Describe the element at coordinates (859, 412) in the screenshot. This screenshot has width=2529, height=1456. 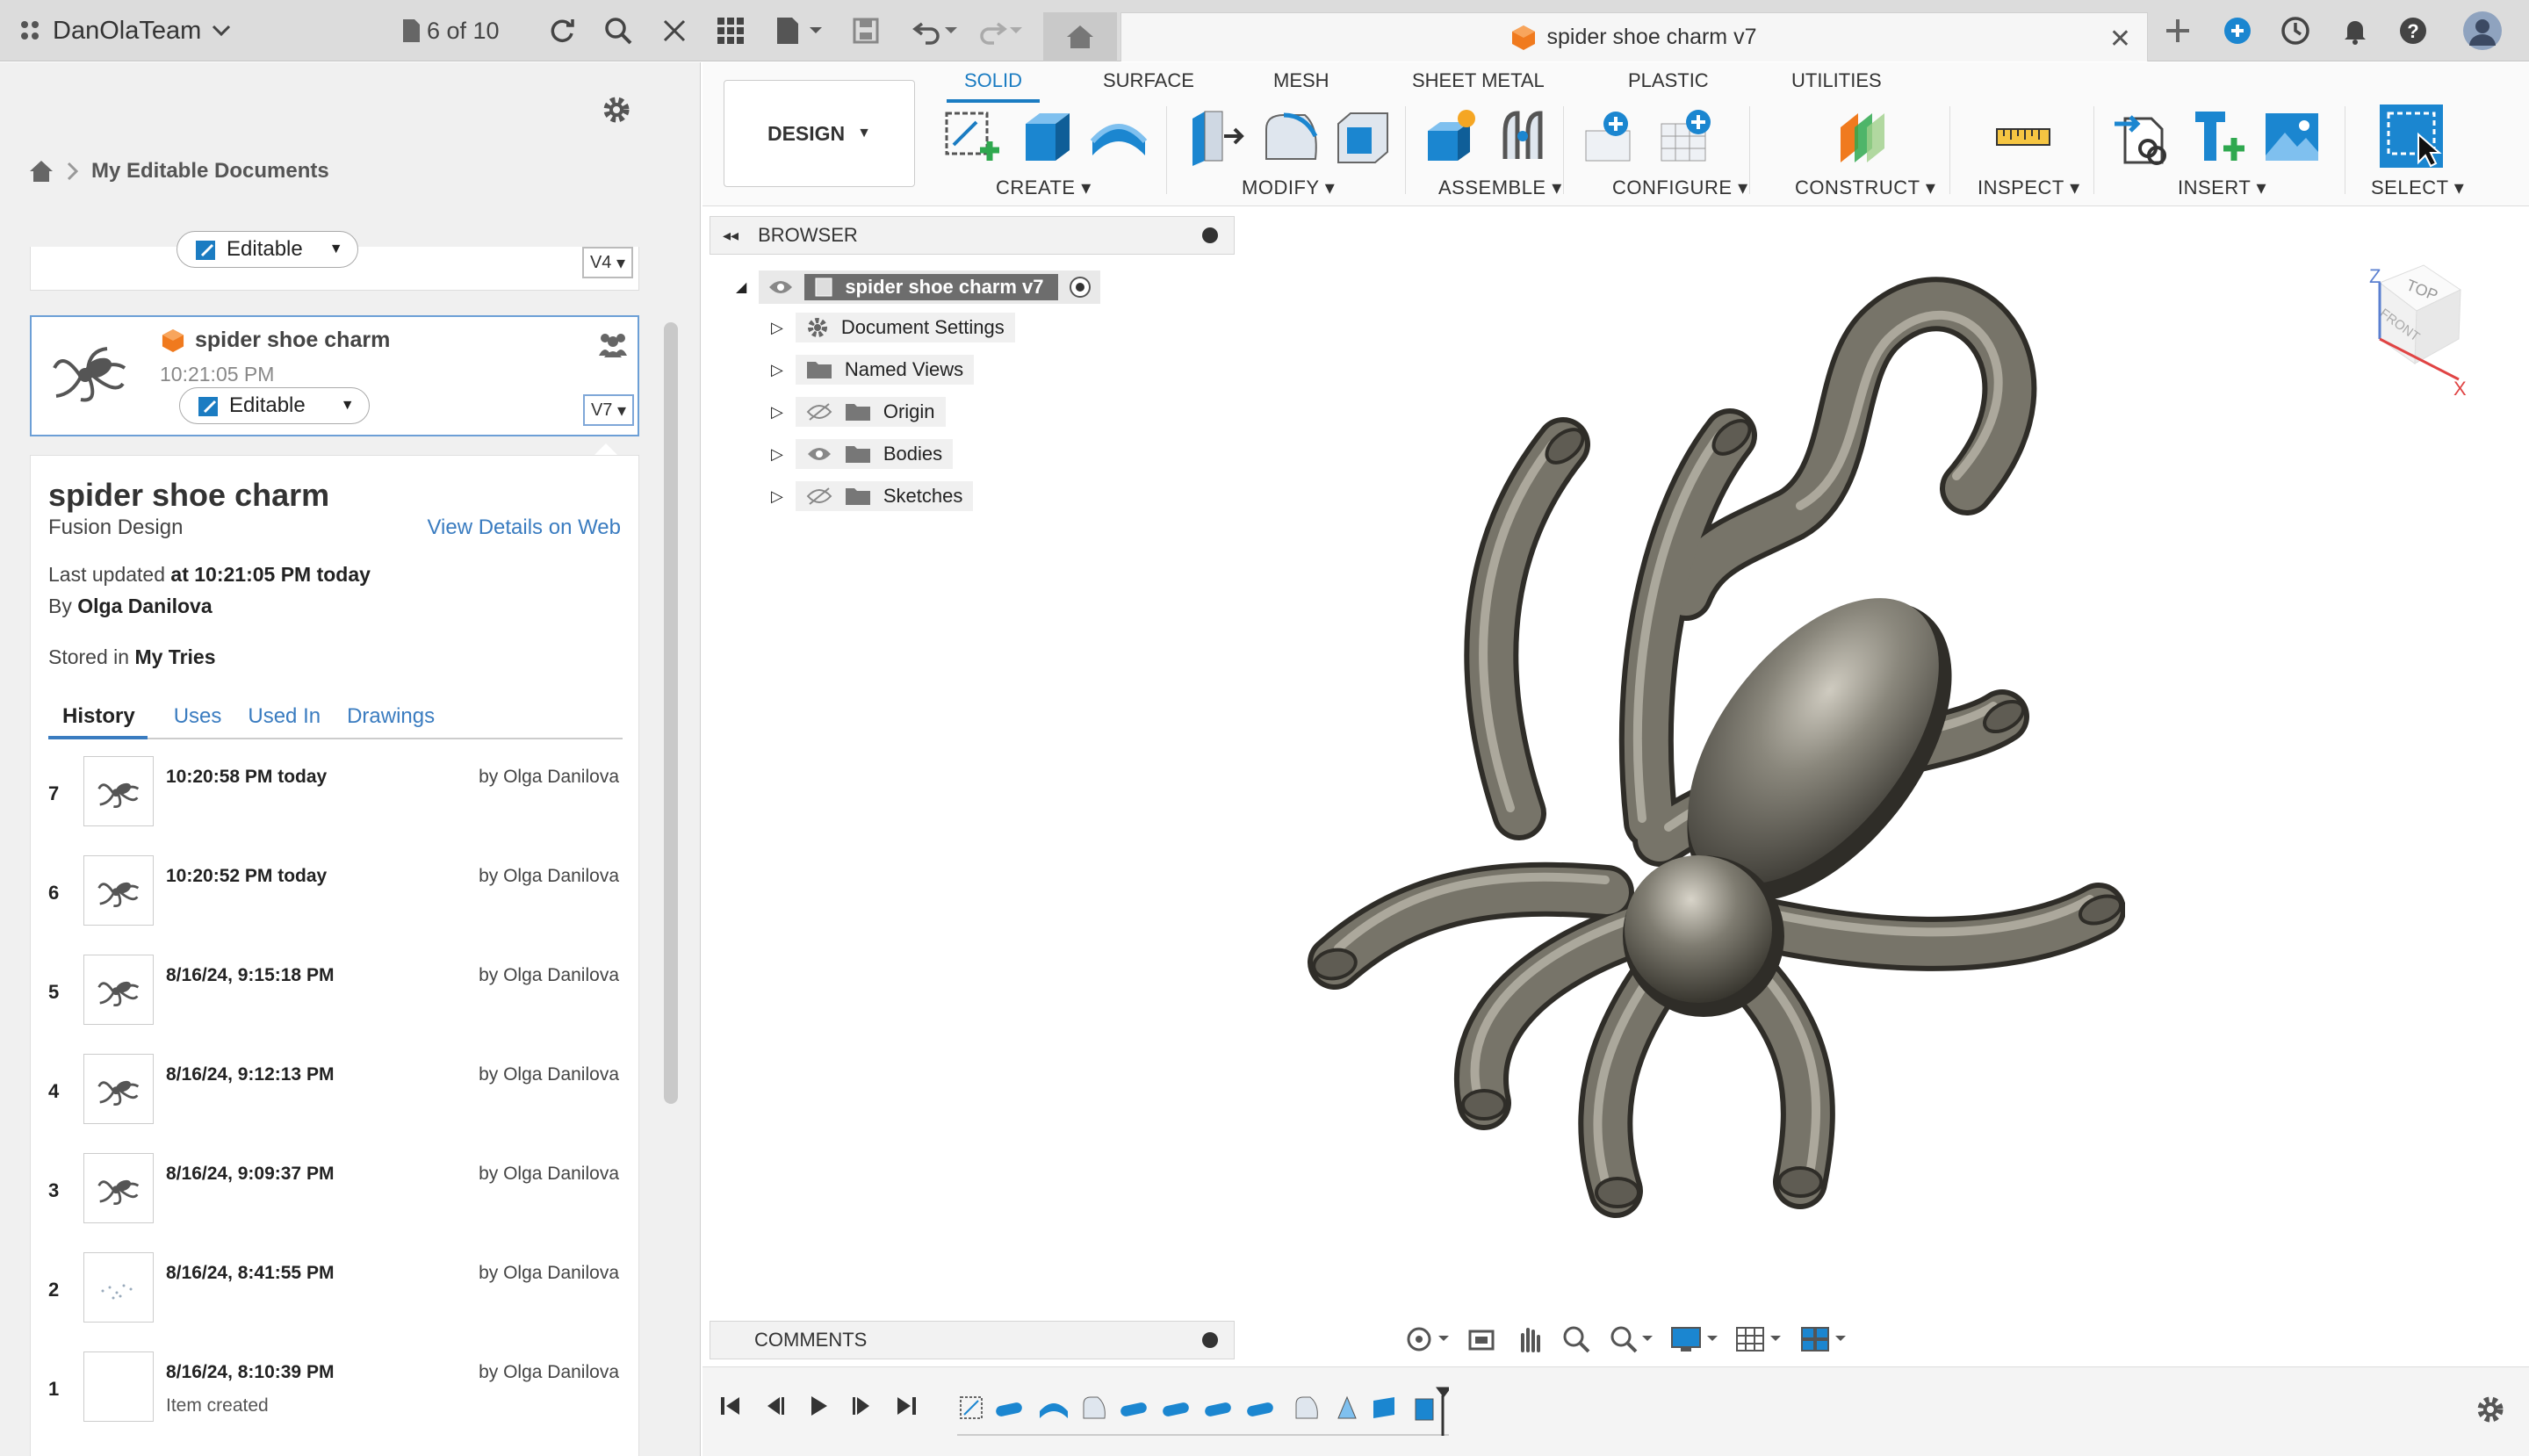
I see `browser-item-origin: ▷ Origin` at that location.